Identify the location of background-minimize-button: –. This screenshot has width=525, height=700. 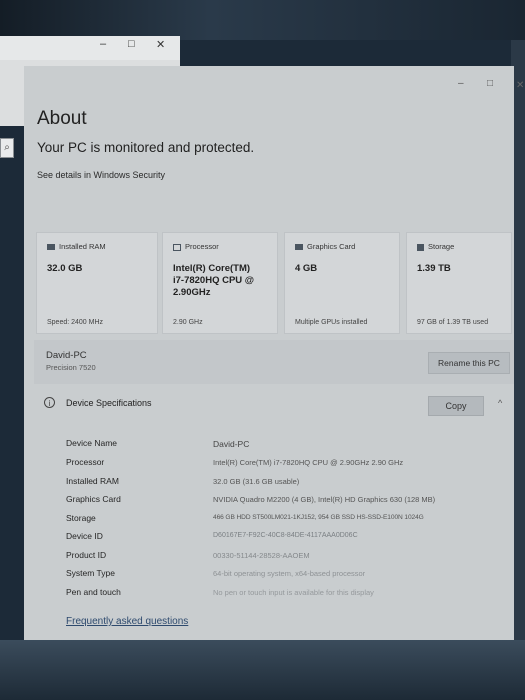
(103, 44).